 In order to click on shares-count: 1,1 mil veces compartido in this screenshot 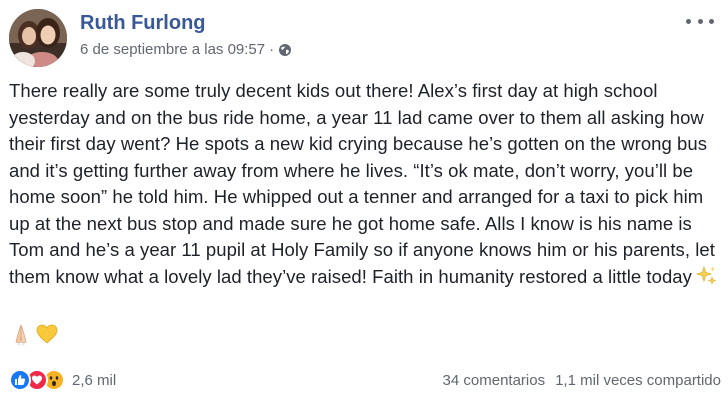, I will do `click(638, 380)`.